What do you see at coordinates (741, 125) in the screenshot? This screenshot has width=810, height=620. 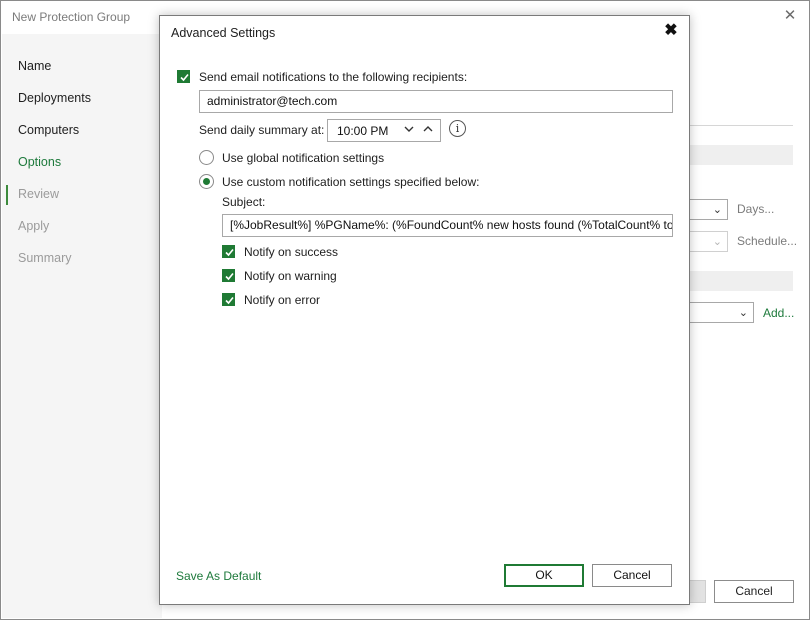 I see `section-divider` at bounding box center [741, 125].